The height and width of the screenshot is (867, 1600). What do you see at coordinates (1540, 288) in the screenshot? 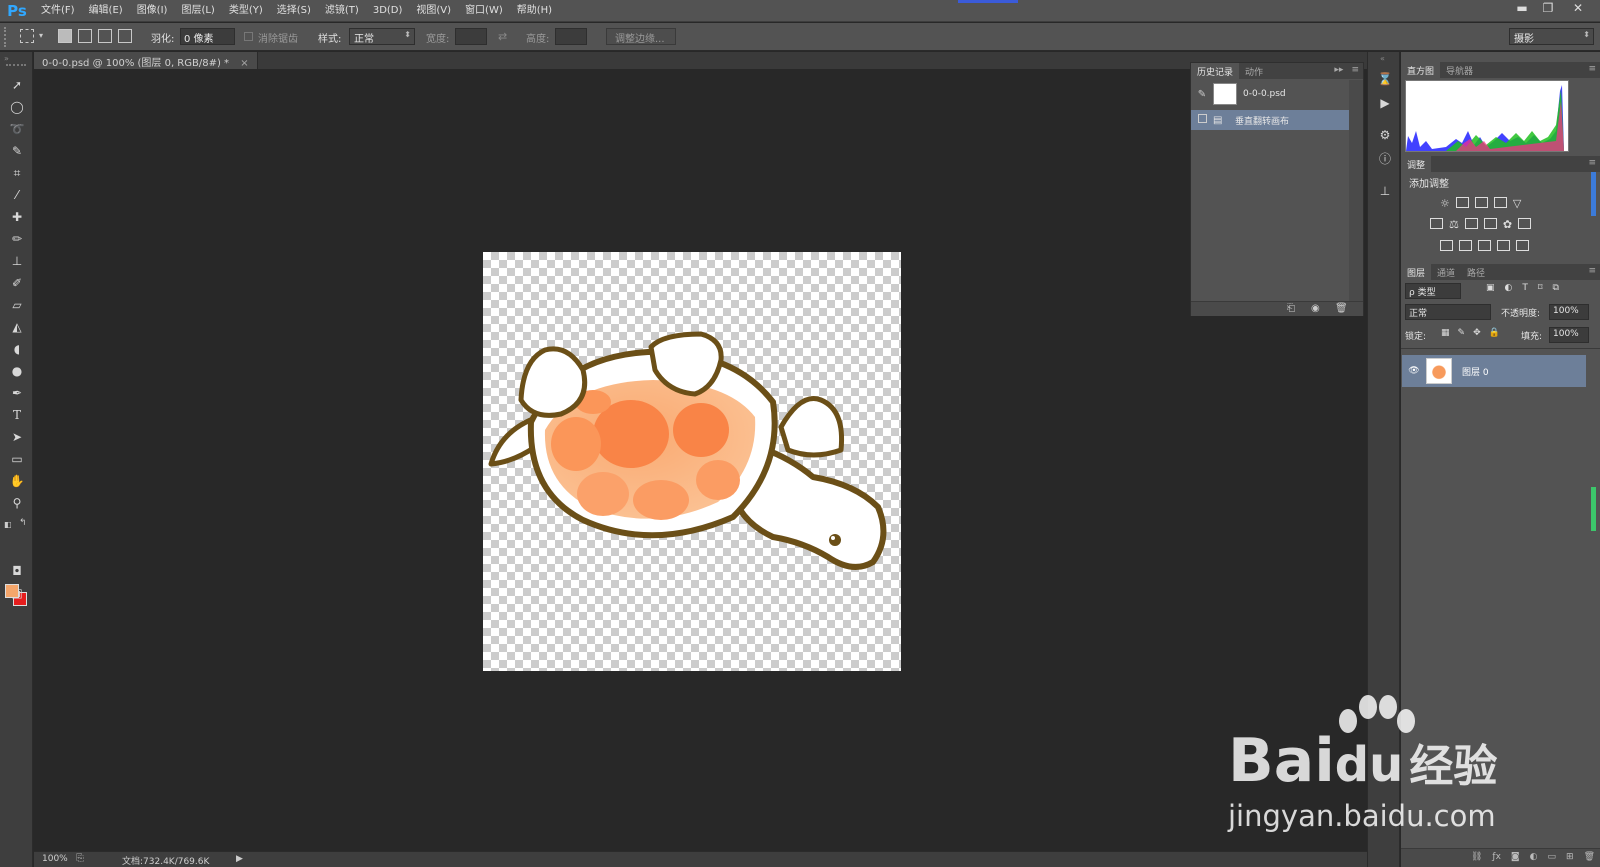
I see `filter-shape-icon: ⌑` at bounding box center [1540, 288].